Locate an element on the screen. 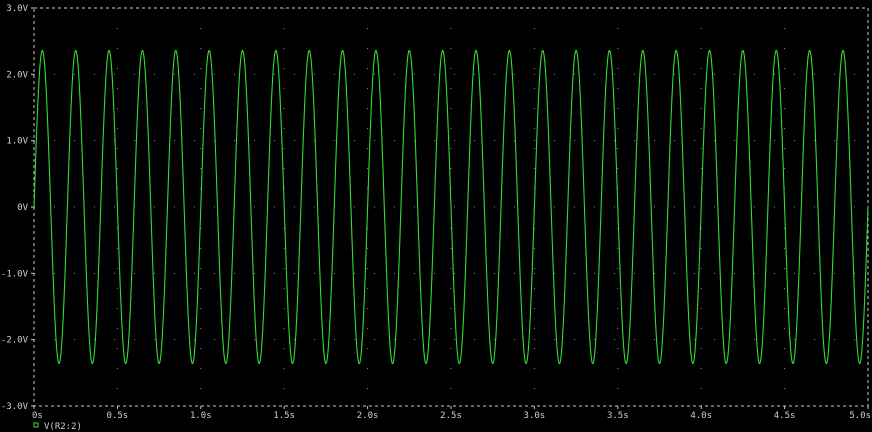  y-axis-ticks: 3.0V 2.0V 1.0V 0V -1.0V -2.0V -3.0V is located at coordinates (17, 208).